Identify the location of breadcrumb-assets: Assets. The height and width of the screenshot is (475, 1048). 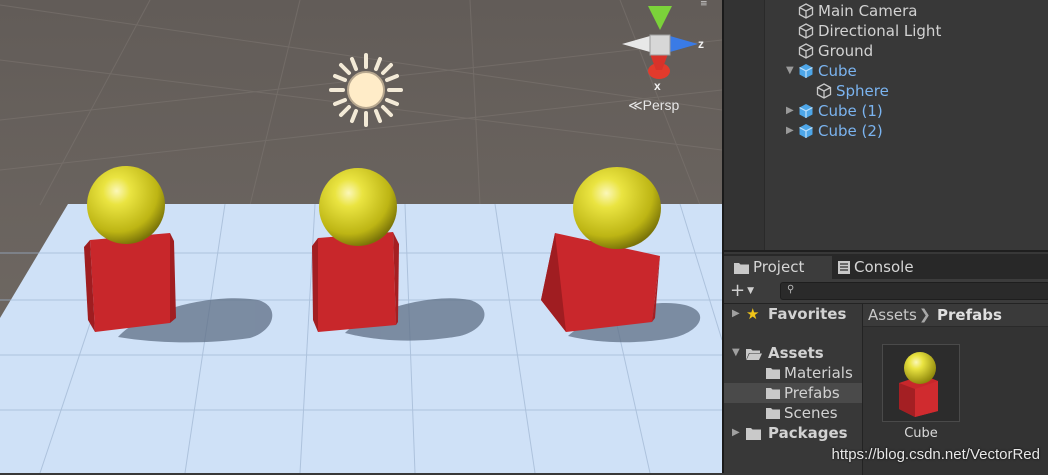
(892, 315).